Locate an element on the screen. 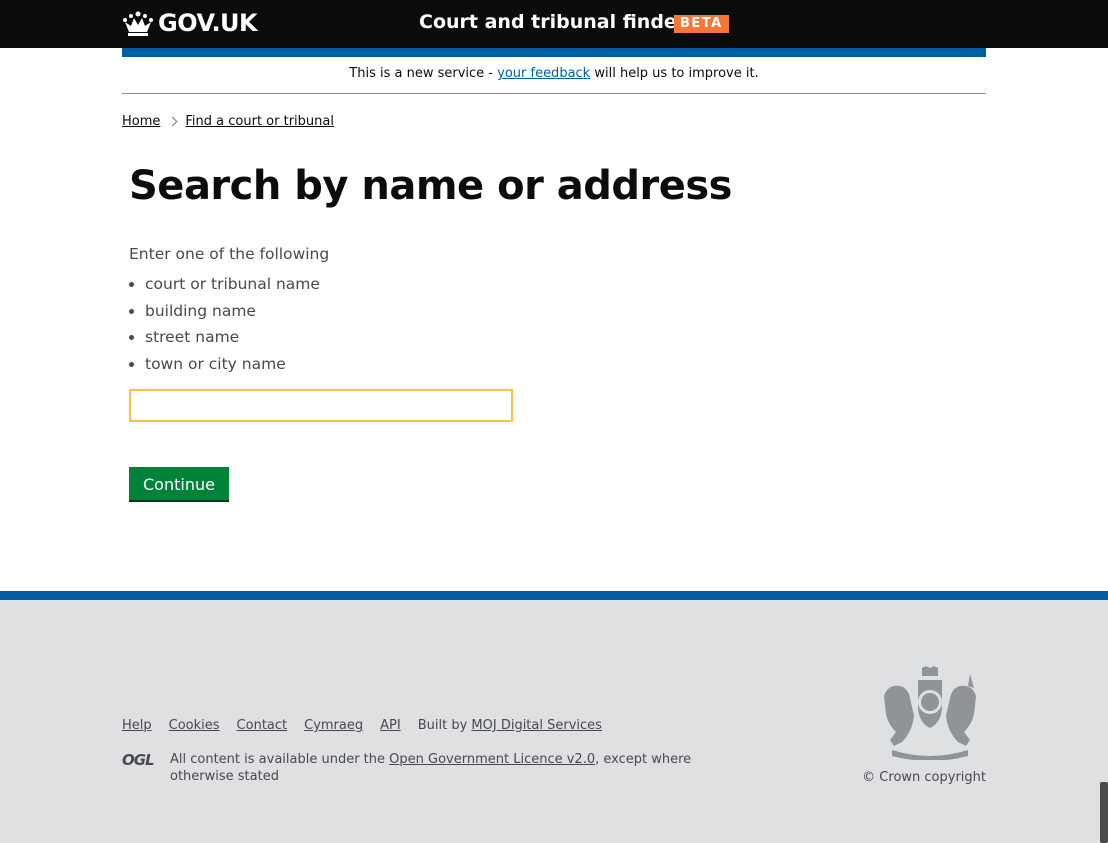  licence-text-before: All content is available under the is located at coordinates (280, 759).